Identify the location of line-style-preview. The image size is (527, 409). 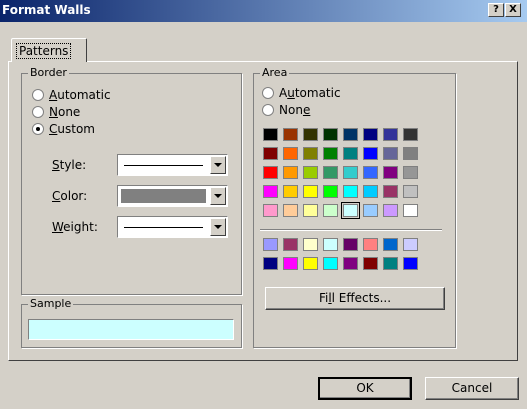
(163, 165).